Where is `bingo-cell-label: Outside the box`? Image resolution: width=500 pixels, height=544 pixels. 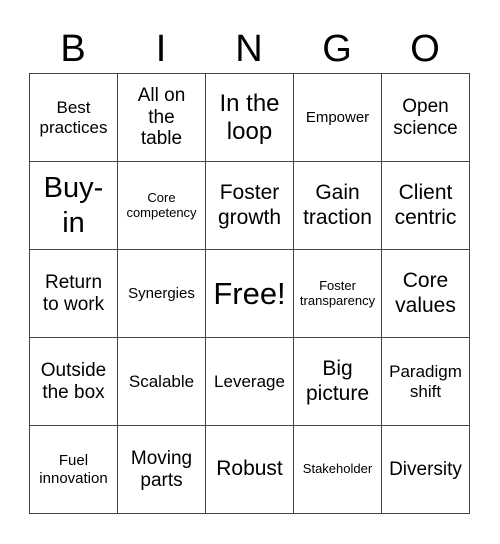 bingo-cell-label: Outside the box is located at coordinates (73, 381).